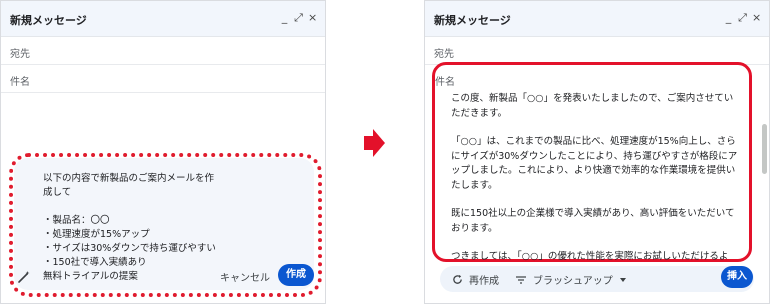 Image resolution: width=770 pixels, height=304 pixels. Describe the element at coordinates (593, 221) in the screenshot. I see `generated-paragraph: 既に150社以上の企業様で導入実績があり、高い評価をいただいております。` at that location.